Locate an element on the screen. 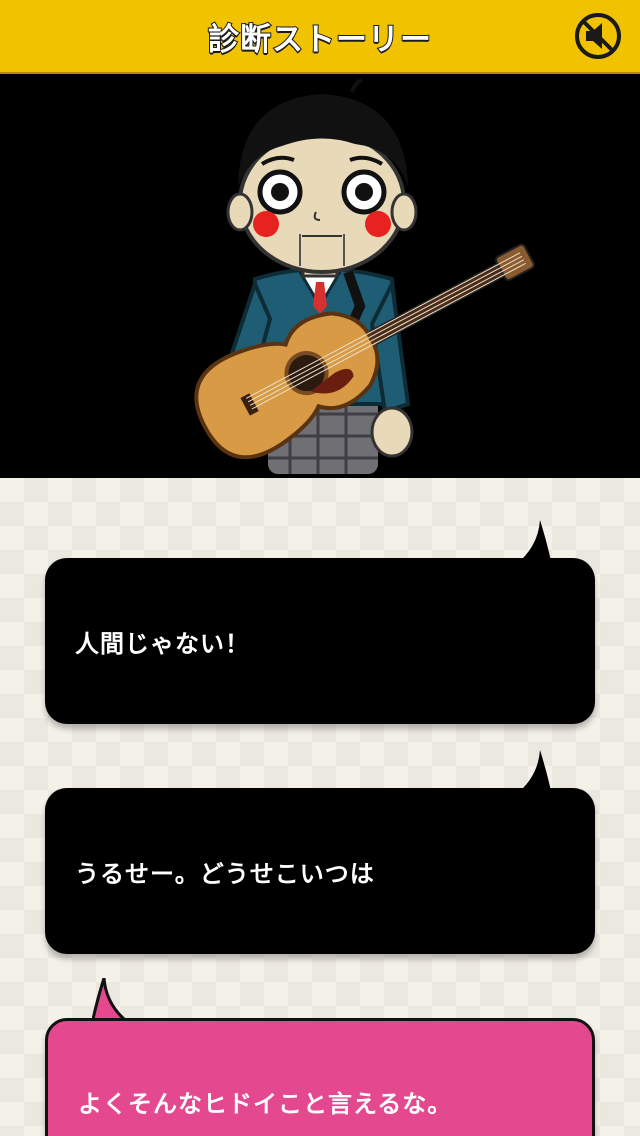 Image resolution: width=640 pixels, height=1136 pixels. dialogue-text: 人間じゃない！ is located at coordinates (162, 643).